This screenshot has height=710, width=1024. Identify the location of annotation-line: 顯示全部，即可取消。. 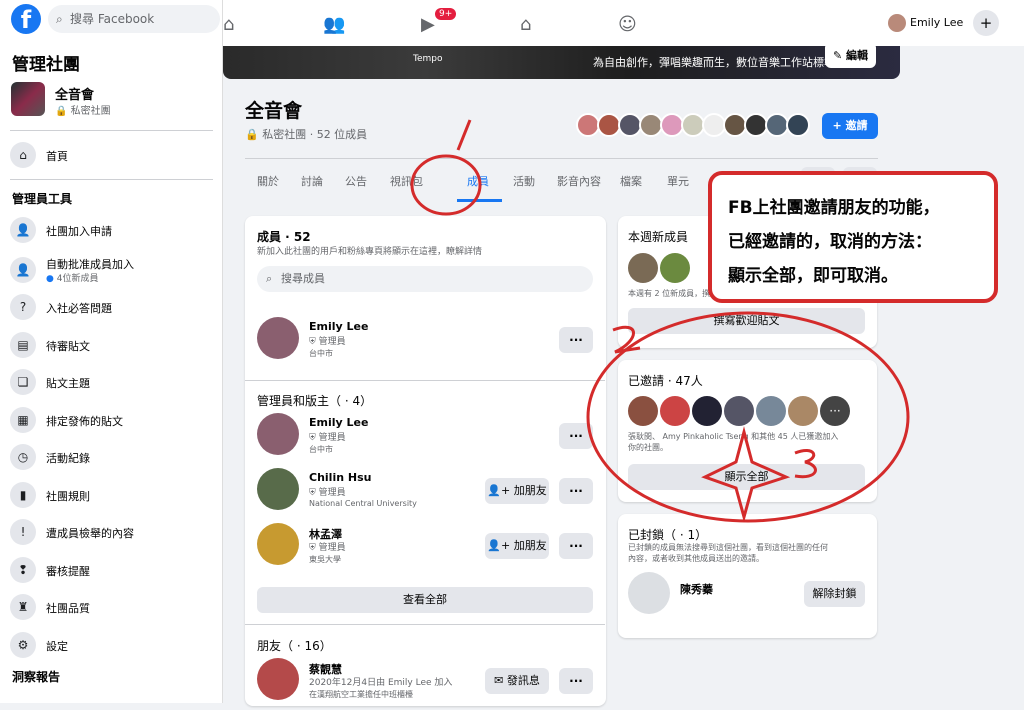
(813, 276).